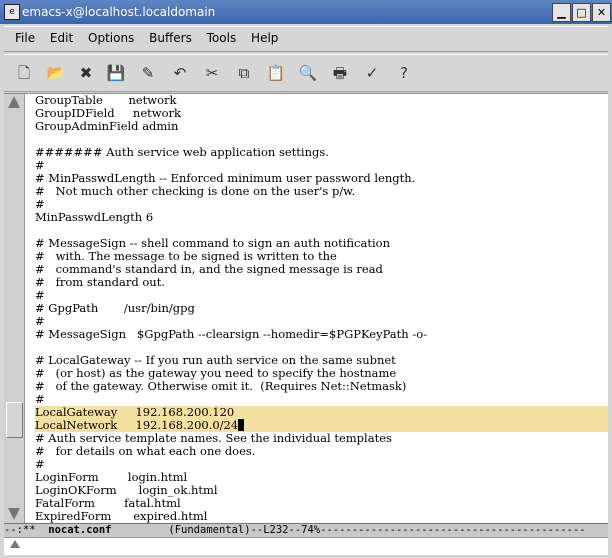 The image size is (612, 558). Describe the element at coordinates (86, 73) in the screenshot. I see `close-icon: ✖` at that location.